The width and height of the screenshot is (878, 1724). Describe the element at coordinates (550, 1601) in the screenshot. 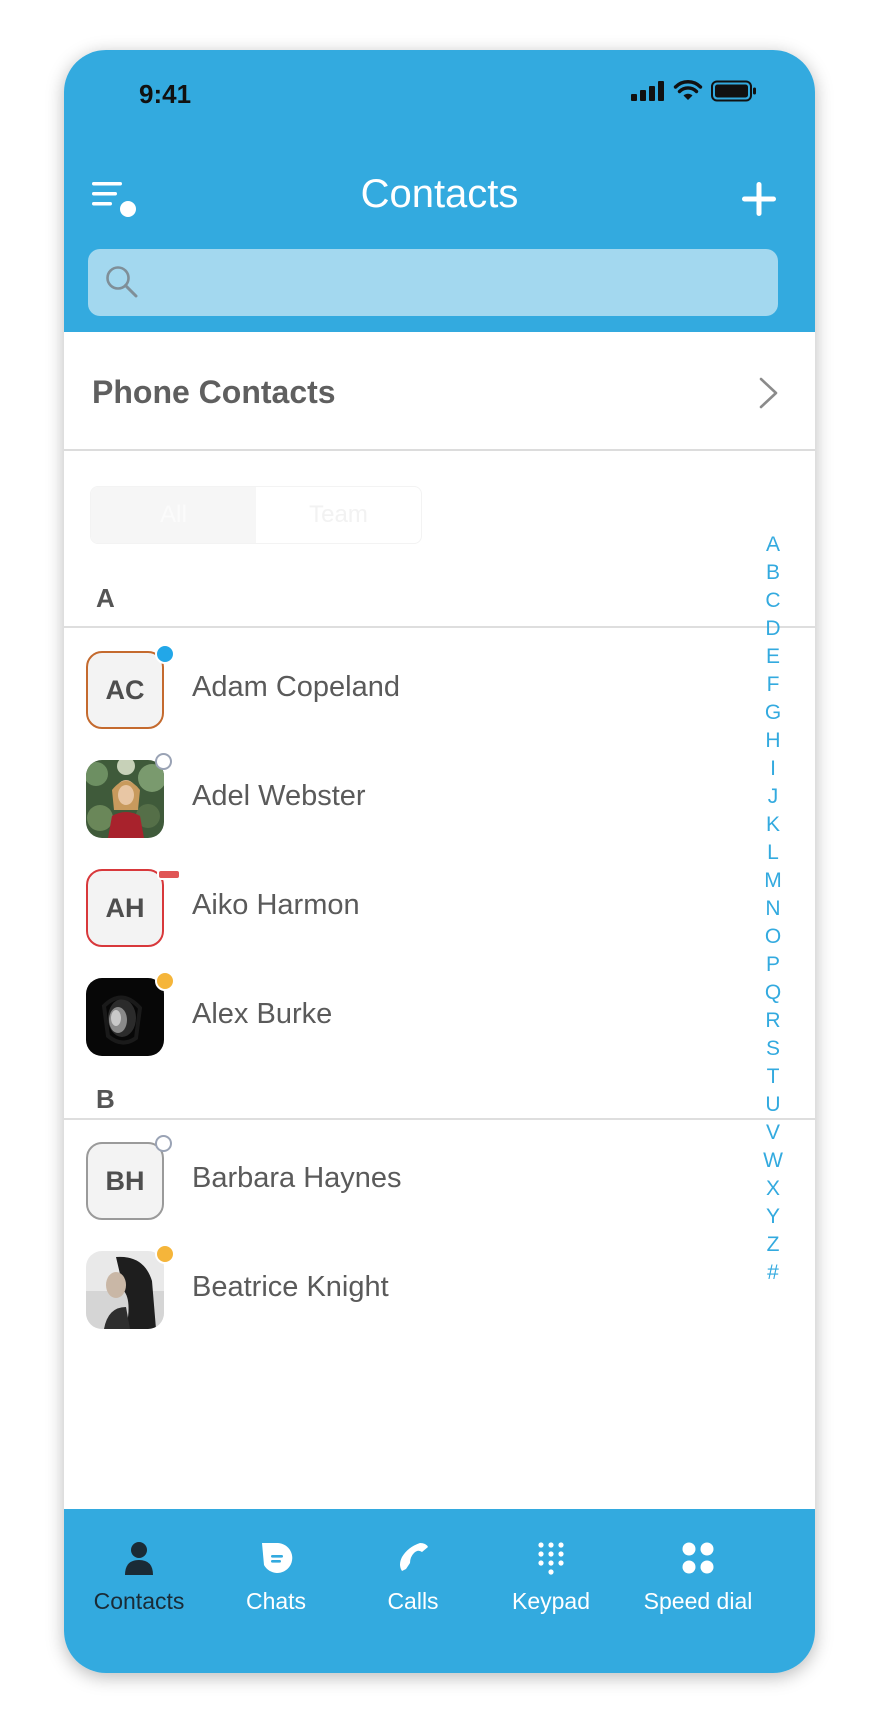

I see `tab-label: Keypad` at that location.